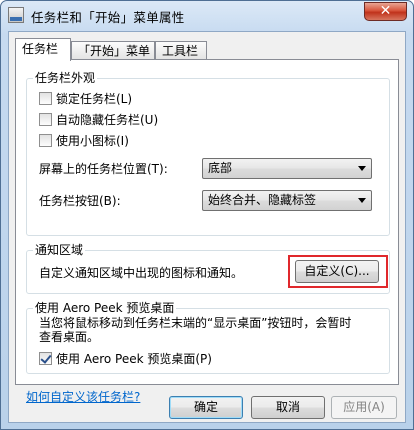 Image resolution: width=414 pixels, height=430 pixels. Describe the element at coordinates (80, 201) in the screenshot. I see `taskbar-buttons-label: 任务栏按钮(B):` at that location.